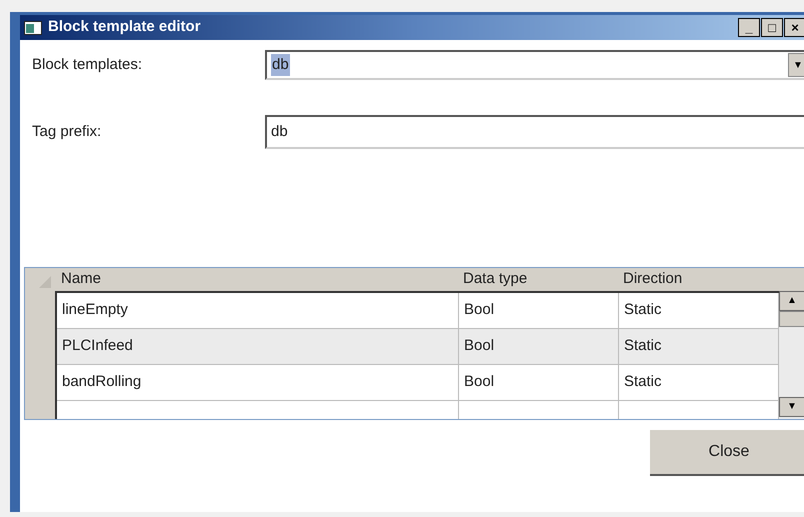 This screenshot has height=517, width=804. I want to click on field-label: Block templates:, so click(87, 64).